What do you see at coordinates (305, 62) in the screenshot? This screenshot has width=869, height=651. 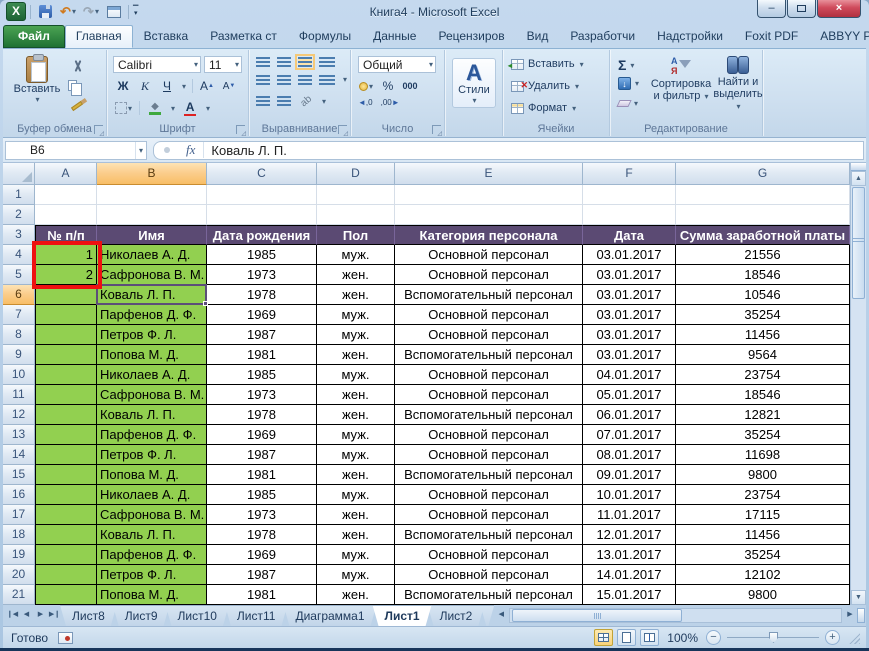 I see `align-bottom-button` at bounding box center [305, 62].